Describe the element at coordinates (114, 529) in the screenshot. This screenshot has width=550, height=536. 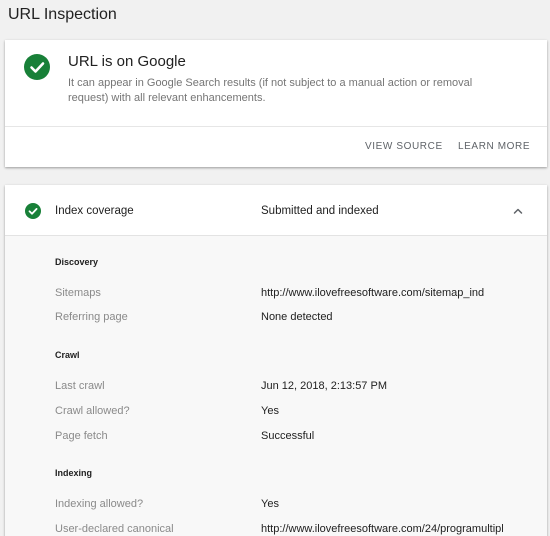
I see `row-label: User-declared canonical` at that location.